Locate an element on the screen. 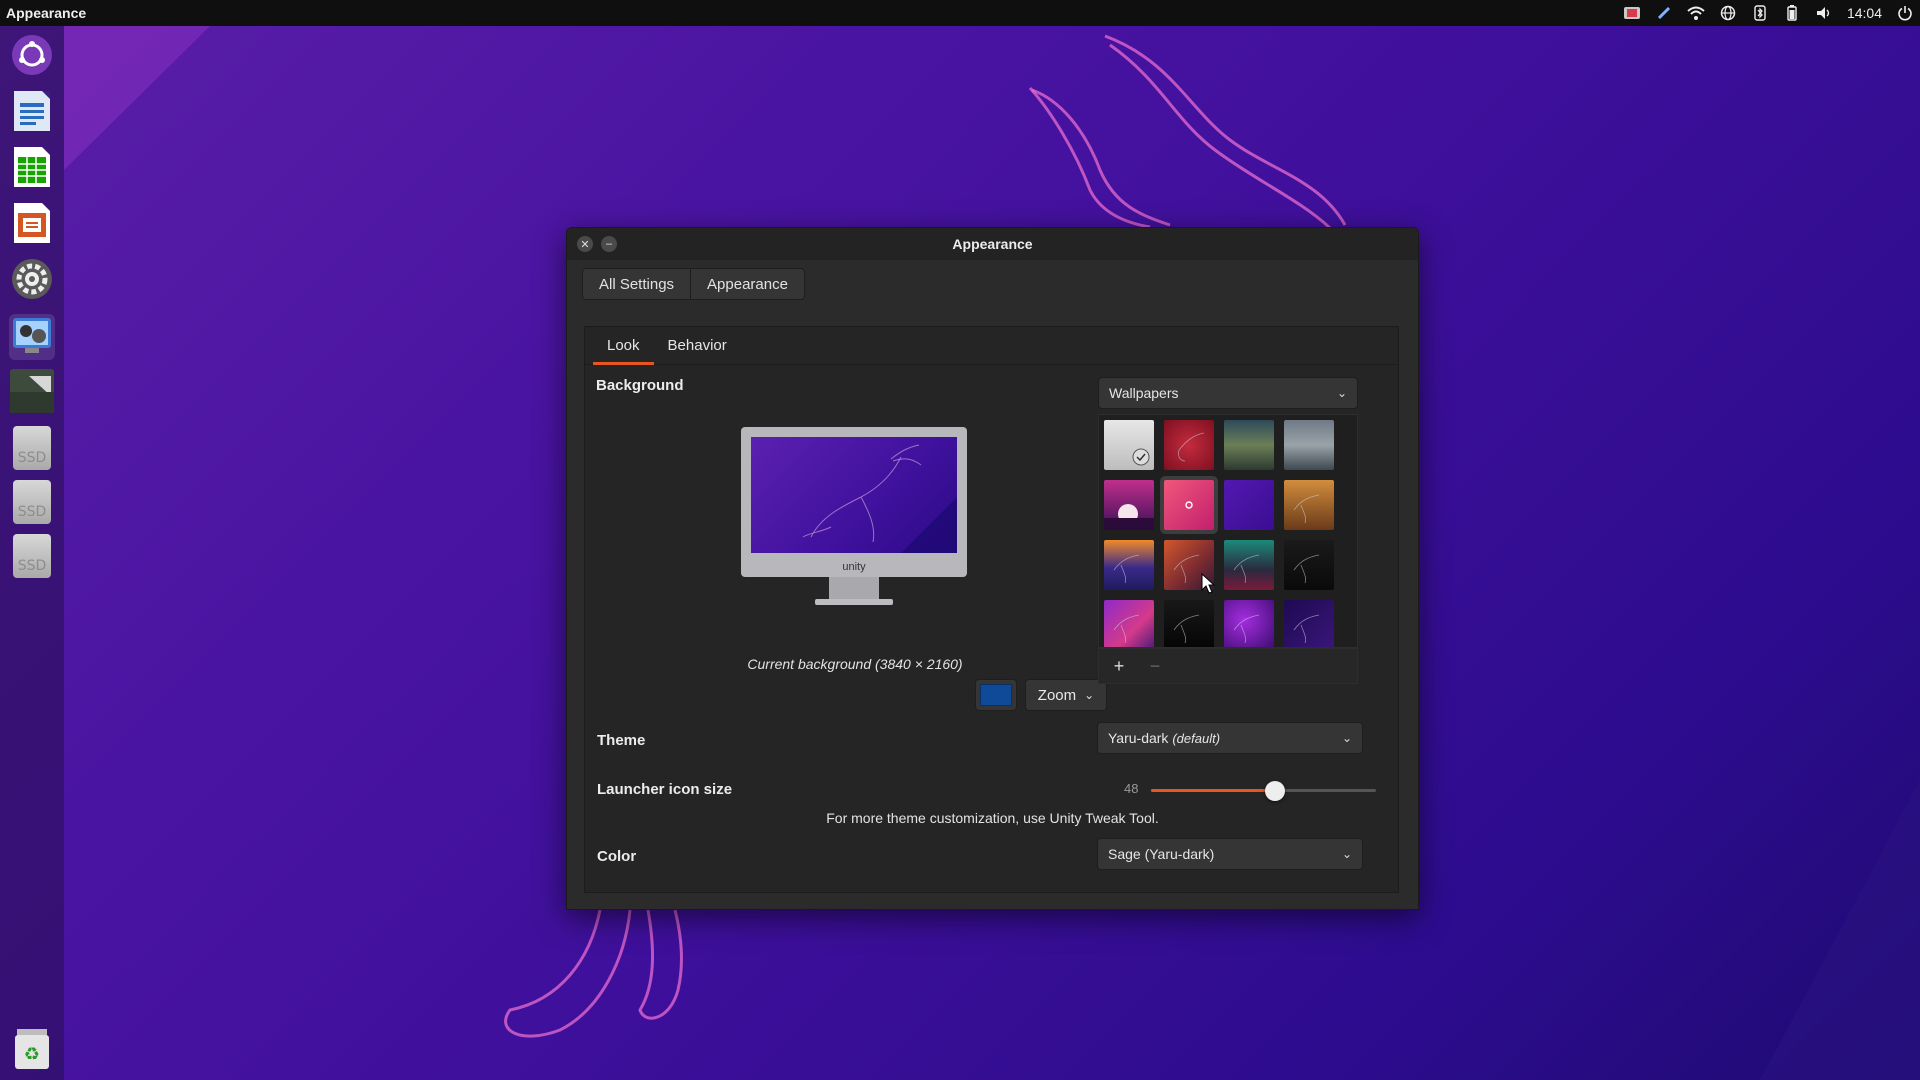  background-color-button is located at coordinates (996, 695).